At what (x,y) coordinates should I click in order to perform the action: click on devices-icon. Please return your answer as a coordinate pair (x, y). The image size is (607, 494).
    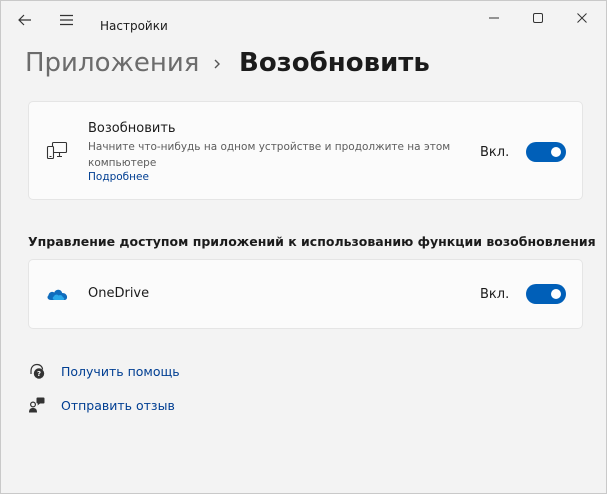
    Looking at the image, I should click on (57, 153).